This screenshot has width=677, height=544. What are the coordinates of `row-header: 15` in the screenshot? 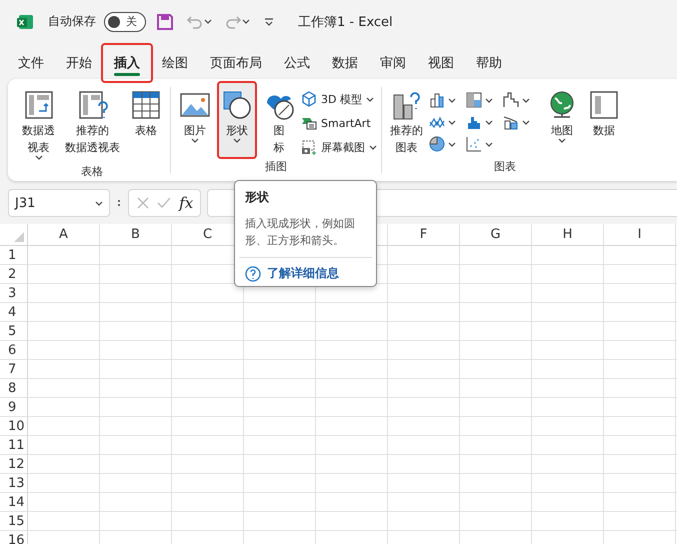 It's located at (14, 521).